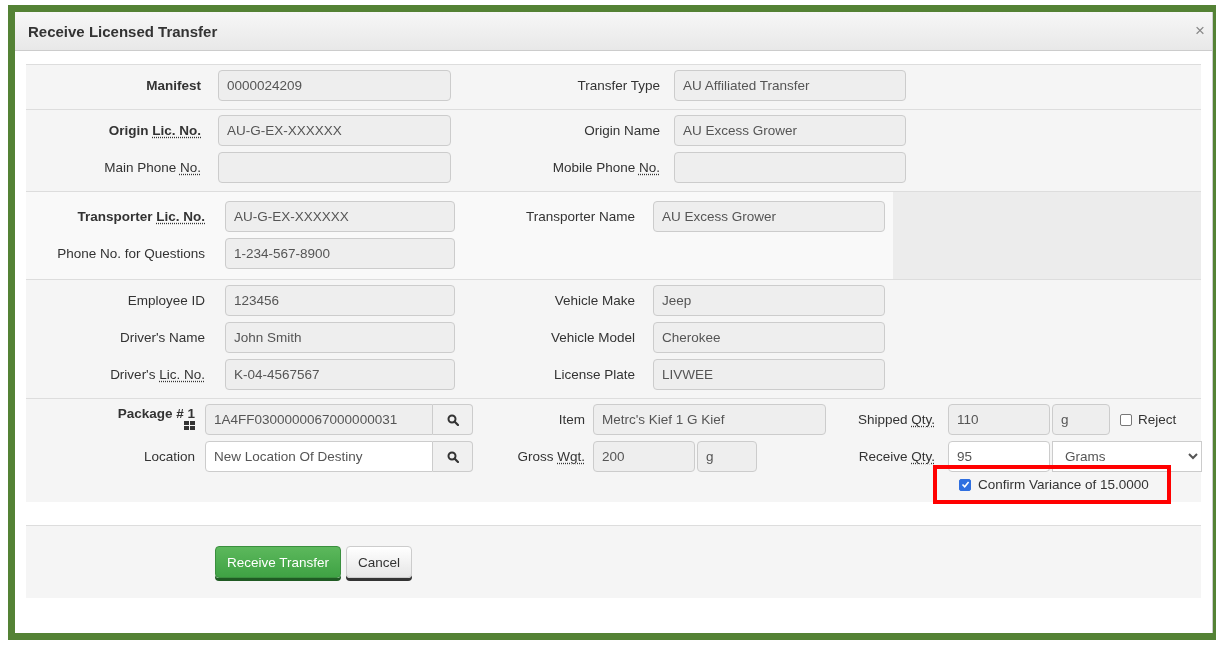  I want to click on text-field: Jeep, so click(769, 300).